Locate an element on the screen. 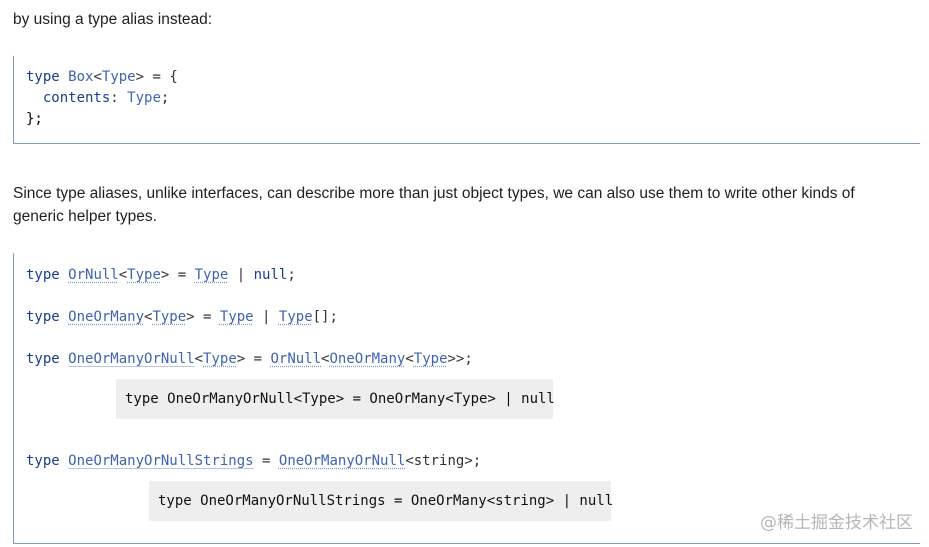 This screenshot has height=547, width=929. code-punct: []; is located at coordinates (325, 317).